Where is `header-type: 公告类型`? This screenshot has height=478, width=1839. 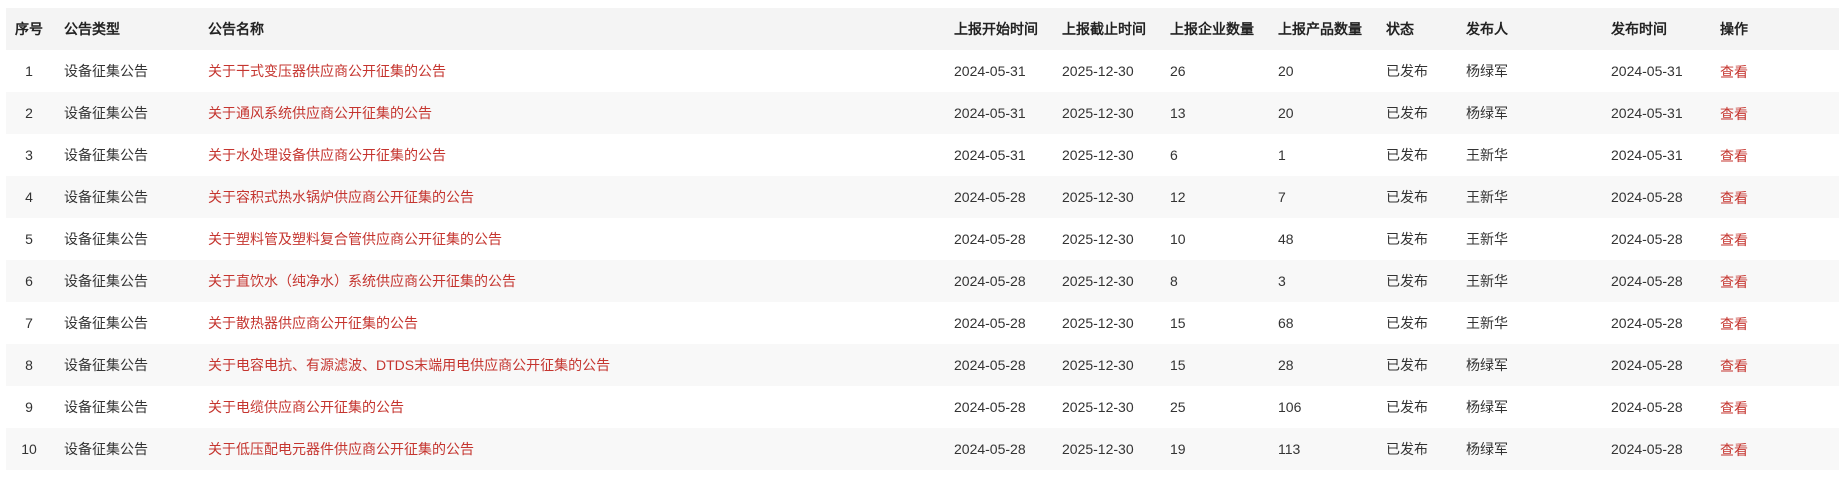
header-type: 公告类型 is located at coordinates (92, 29).